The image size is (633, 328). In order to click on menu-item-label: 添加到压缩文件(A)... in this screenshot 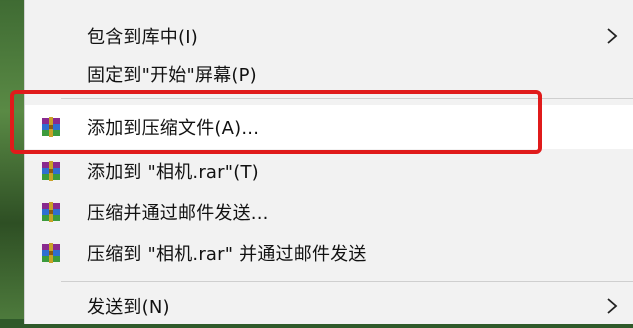, I will do `click(173, 128)`.